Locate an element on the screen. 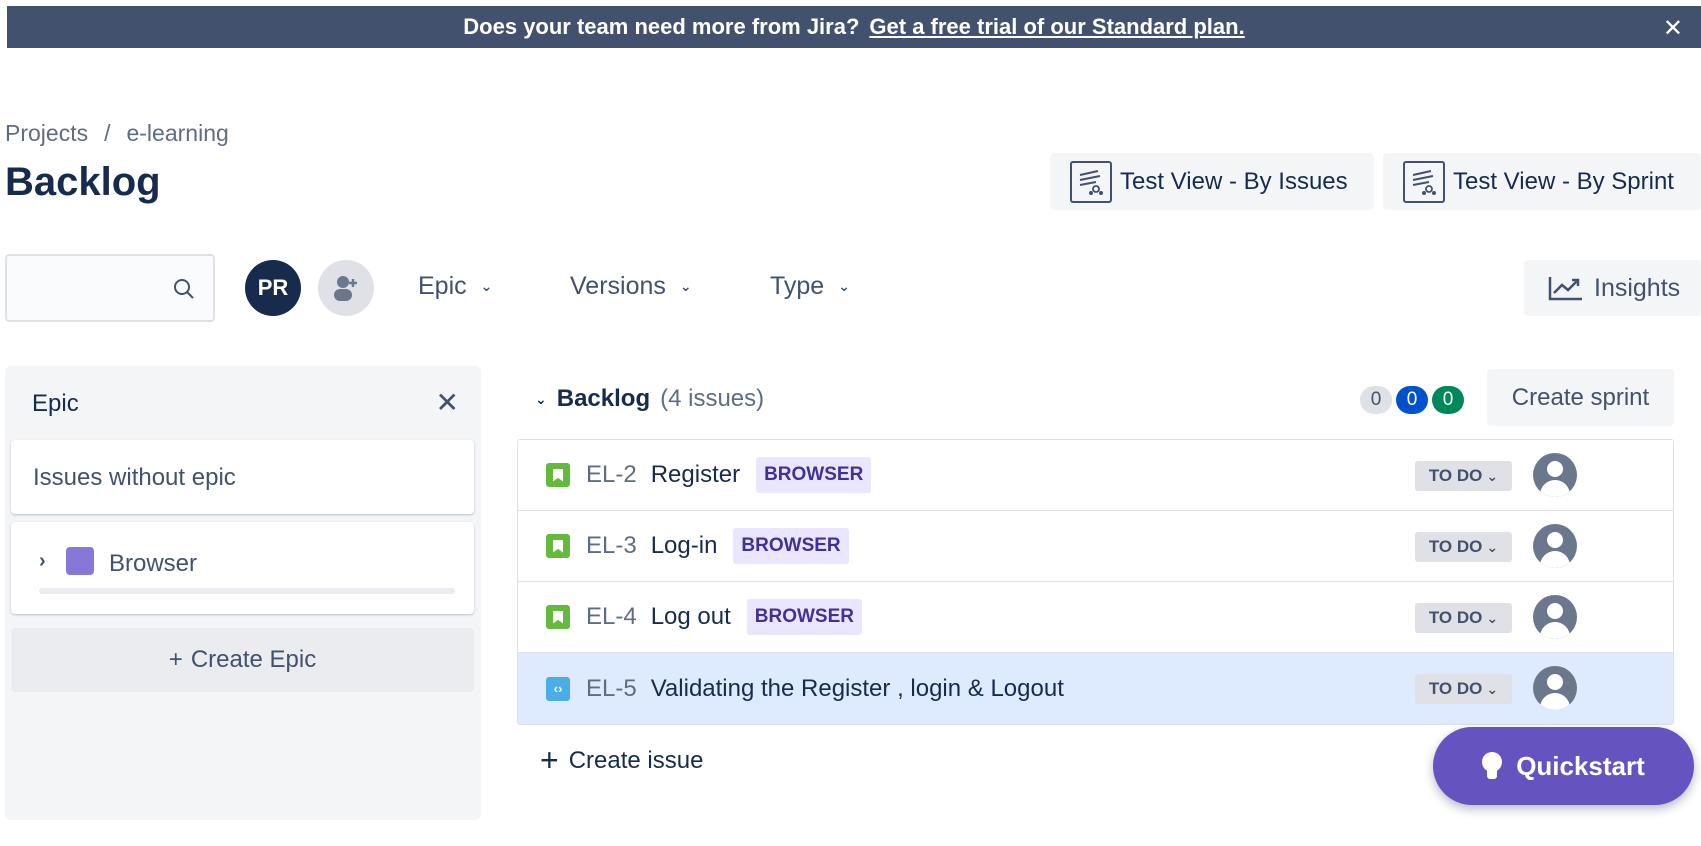 The height and width of the screenshot is (846, 1701). issue-summary: Validating the Register , login & Logout is located at coordinates (857, 688).